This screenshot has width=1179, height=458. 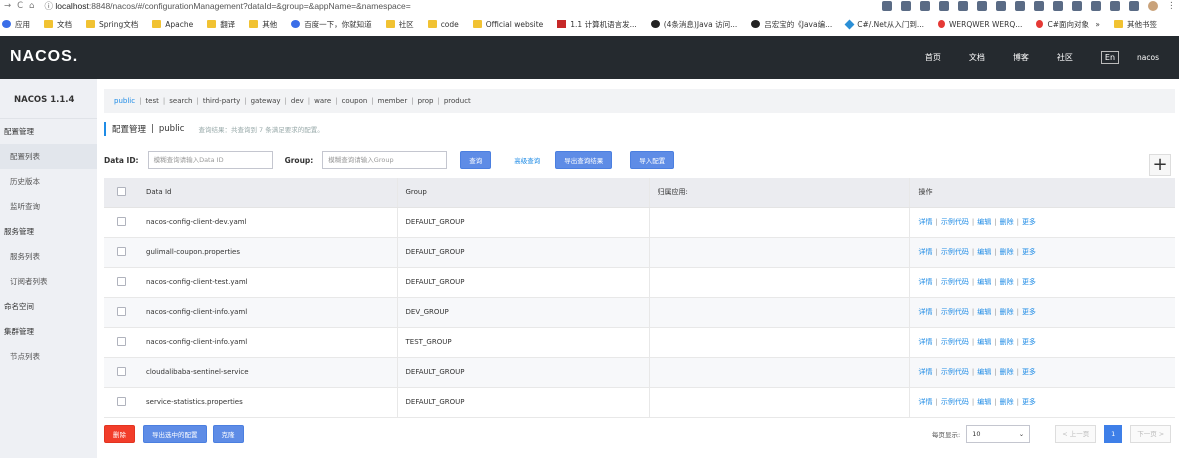 I want to click on sidebar-item: 服务列表, so click(x=48, y=256).